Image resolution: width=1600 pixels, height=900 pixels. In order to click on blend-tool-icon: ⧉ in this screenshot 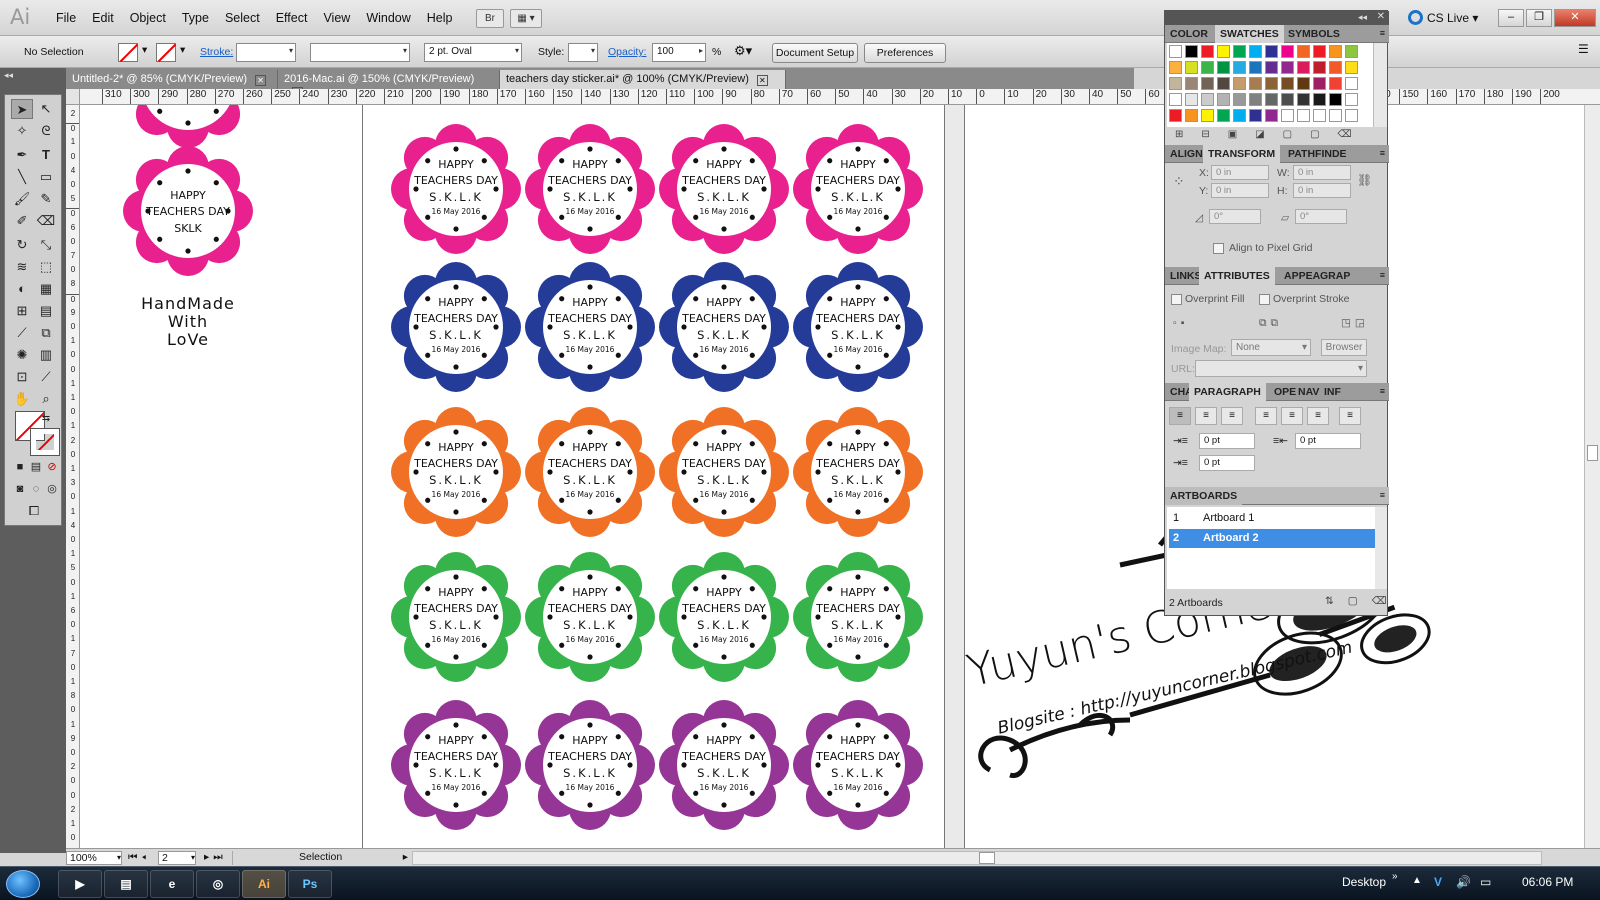, I will do `click(46, 333)`.